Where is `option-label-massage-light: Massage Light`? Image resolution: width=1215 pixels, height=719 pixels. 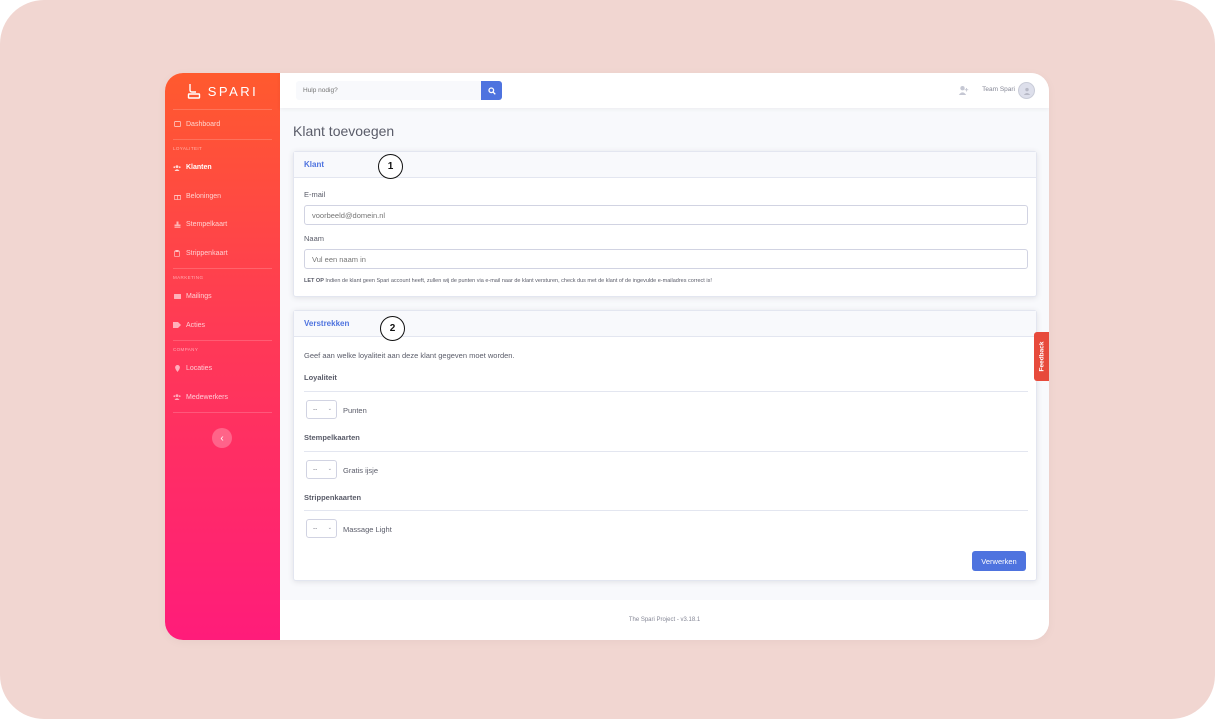 option-label-massage-light: Massage Light is located at coordinates (367, 529).